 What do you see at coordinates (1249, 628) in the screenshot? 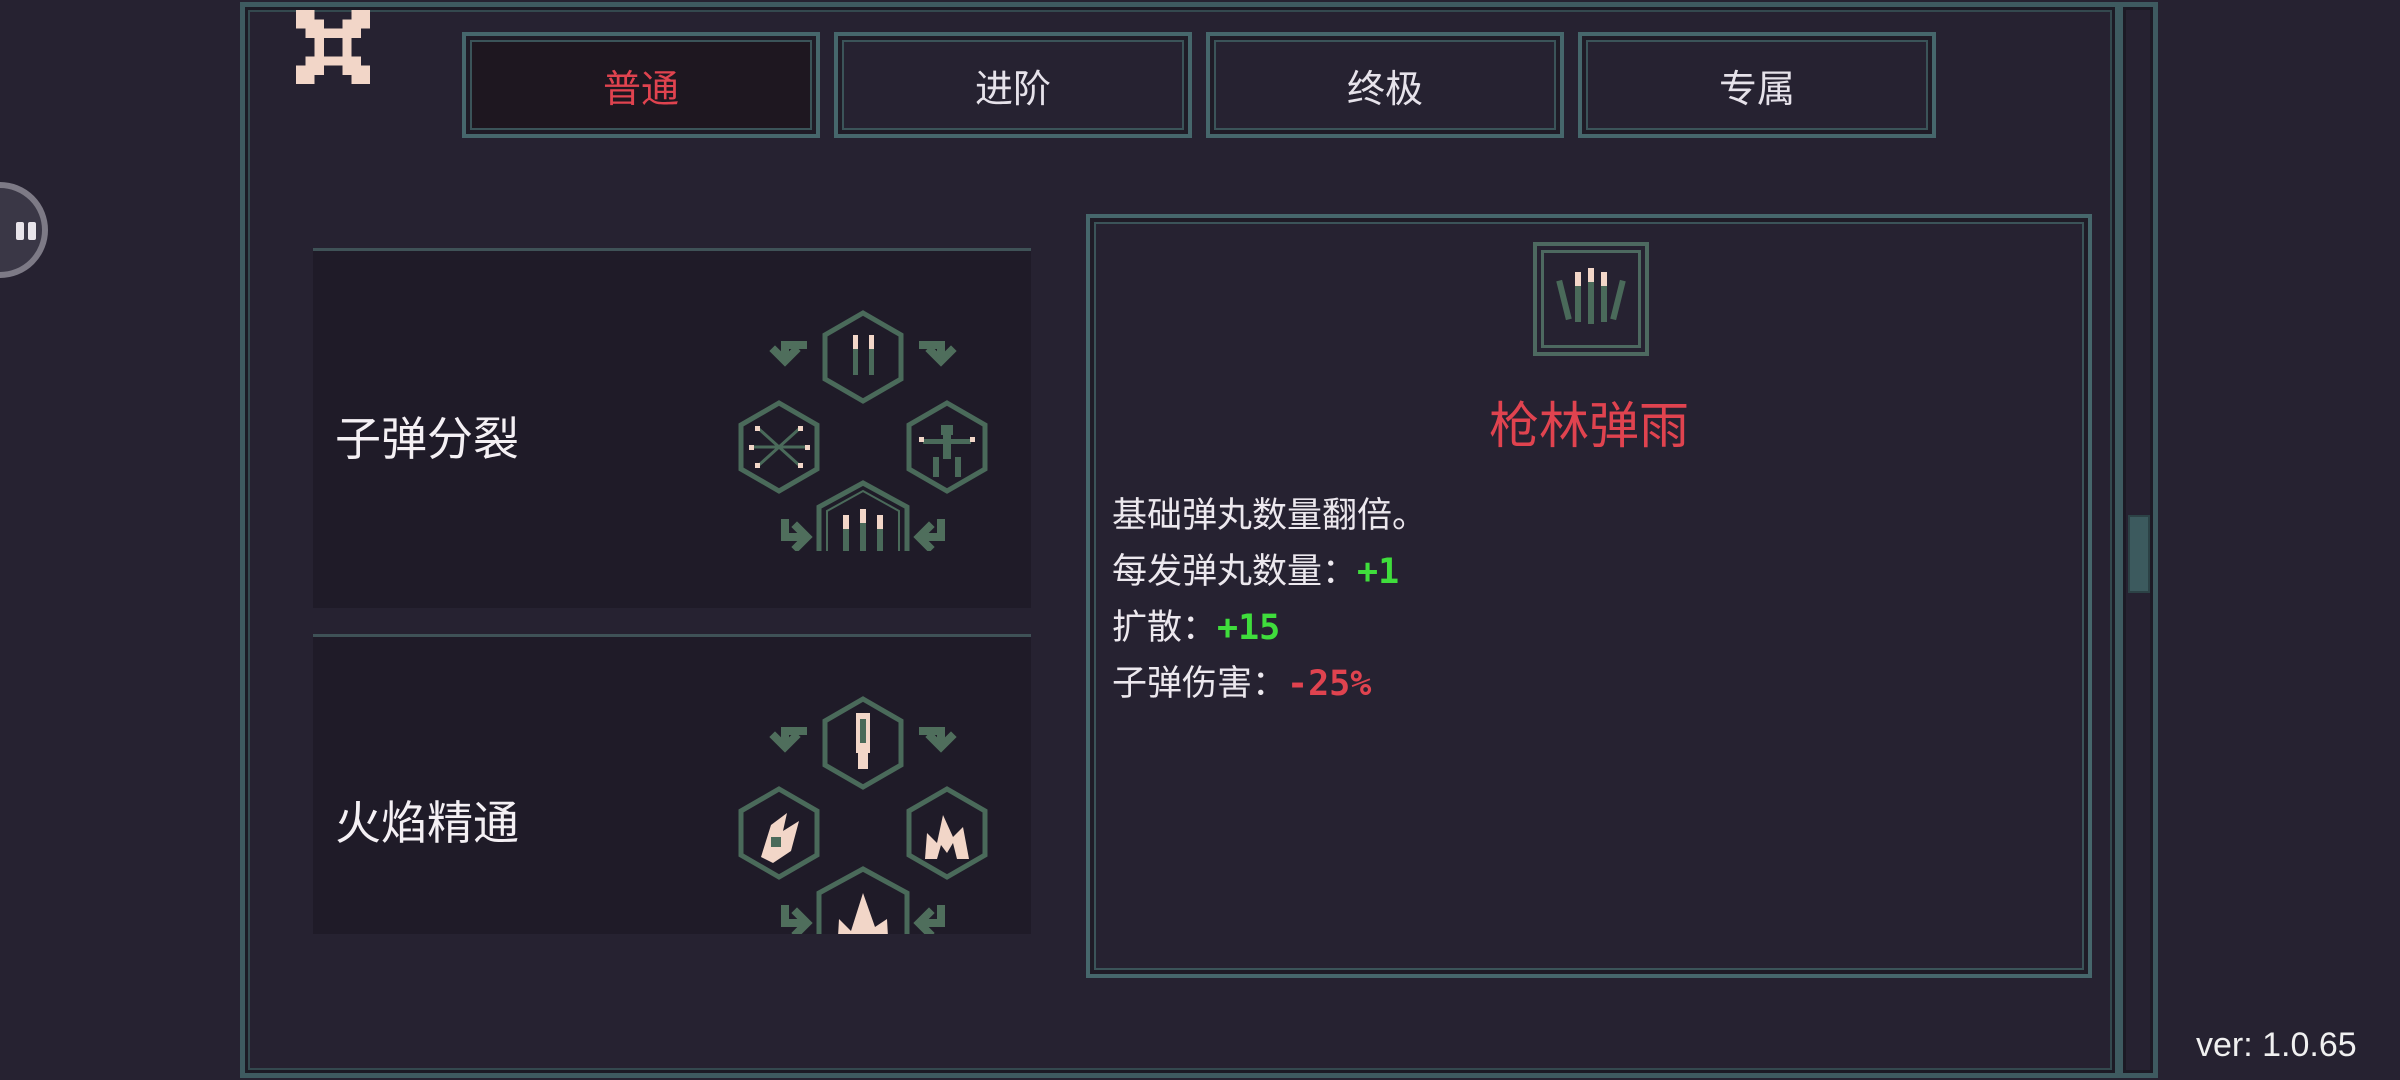
I see `stat-value: +15` at bounding box center [1249, 628].